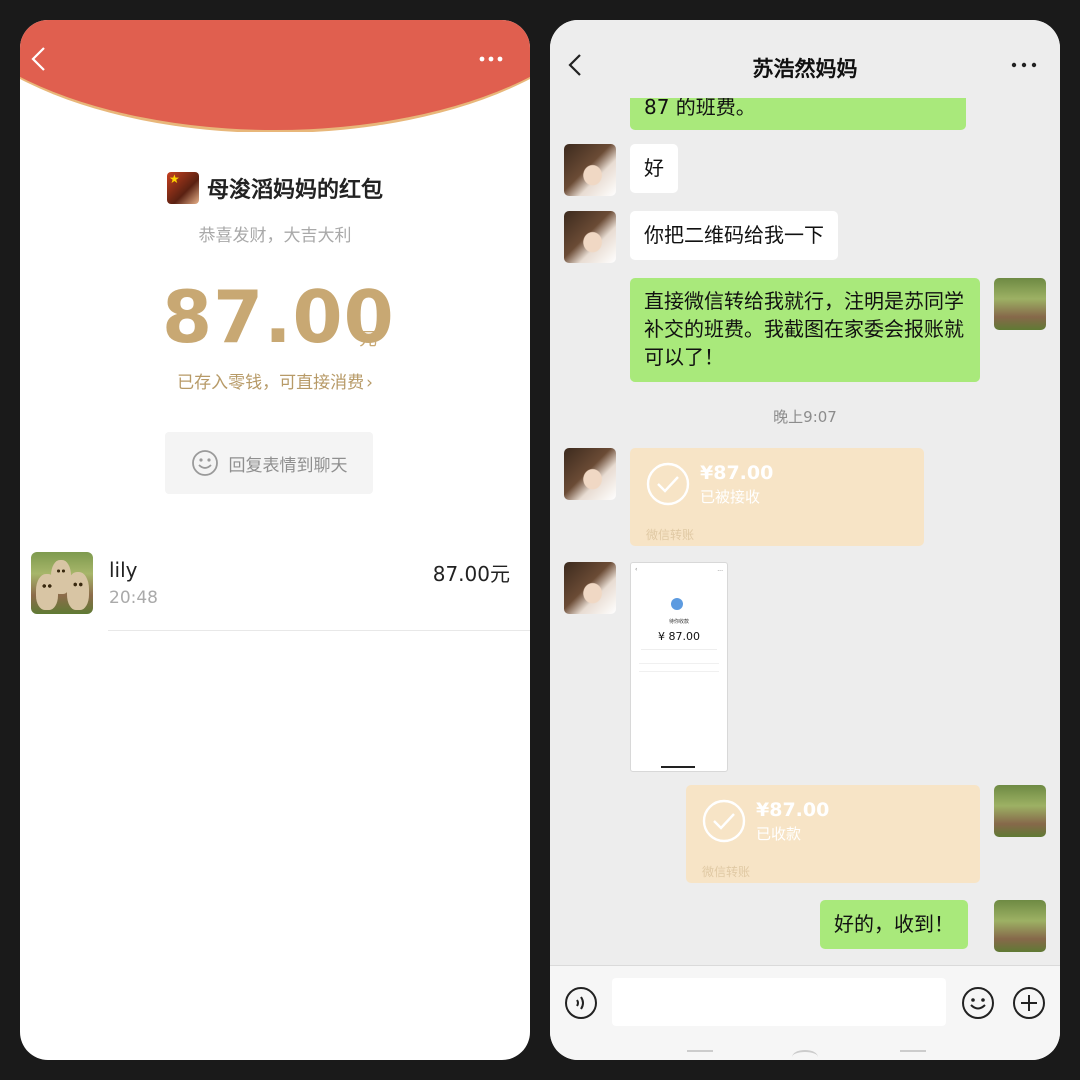  I want to click on timestamp: 晚上9:07, so click(805, 417).